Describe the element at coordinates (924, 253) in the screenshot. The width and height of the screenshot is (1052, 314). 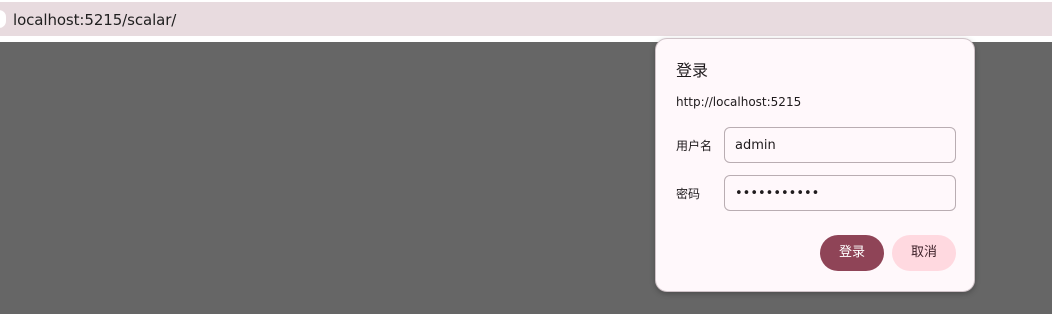
I see `cancel-button: 取消` at that location.